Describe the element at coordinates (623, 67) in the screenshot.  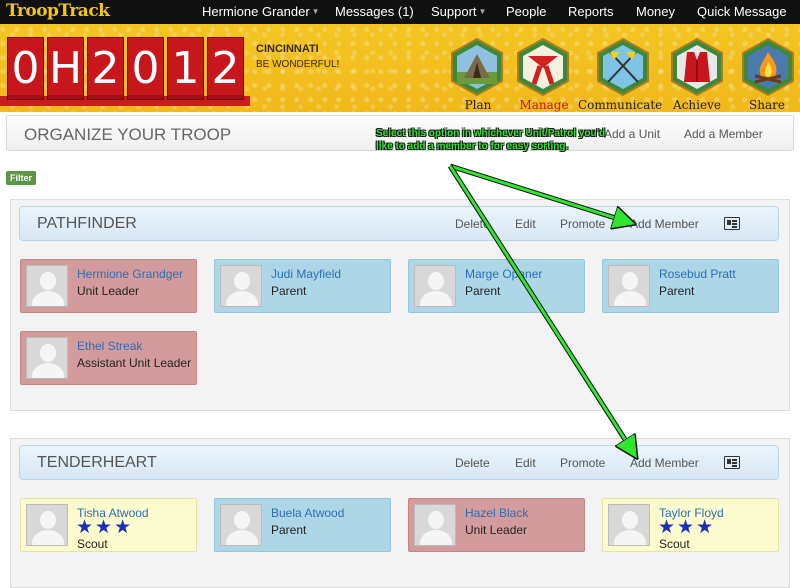
I see `flags-badge-icon` at that location.